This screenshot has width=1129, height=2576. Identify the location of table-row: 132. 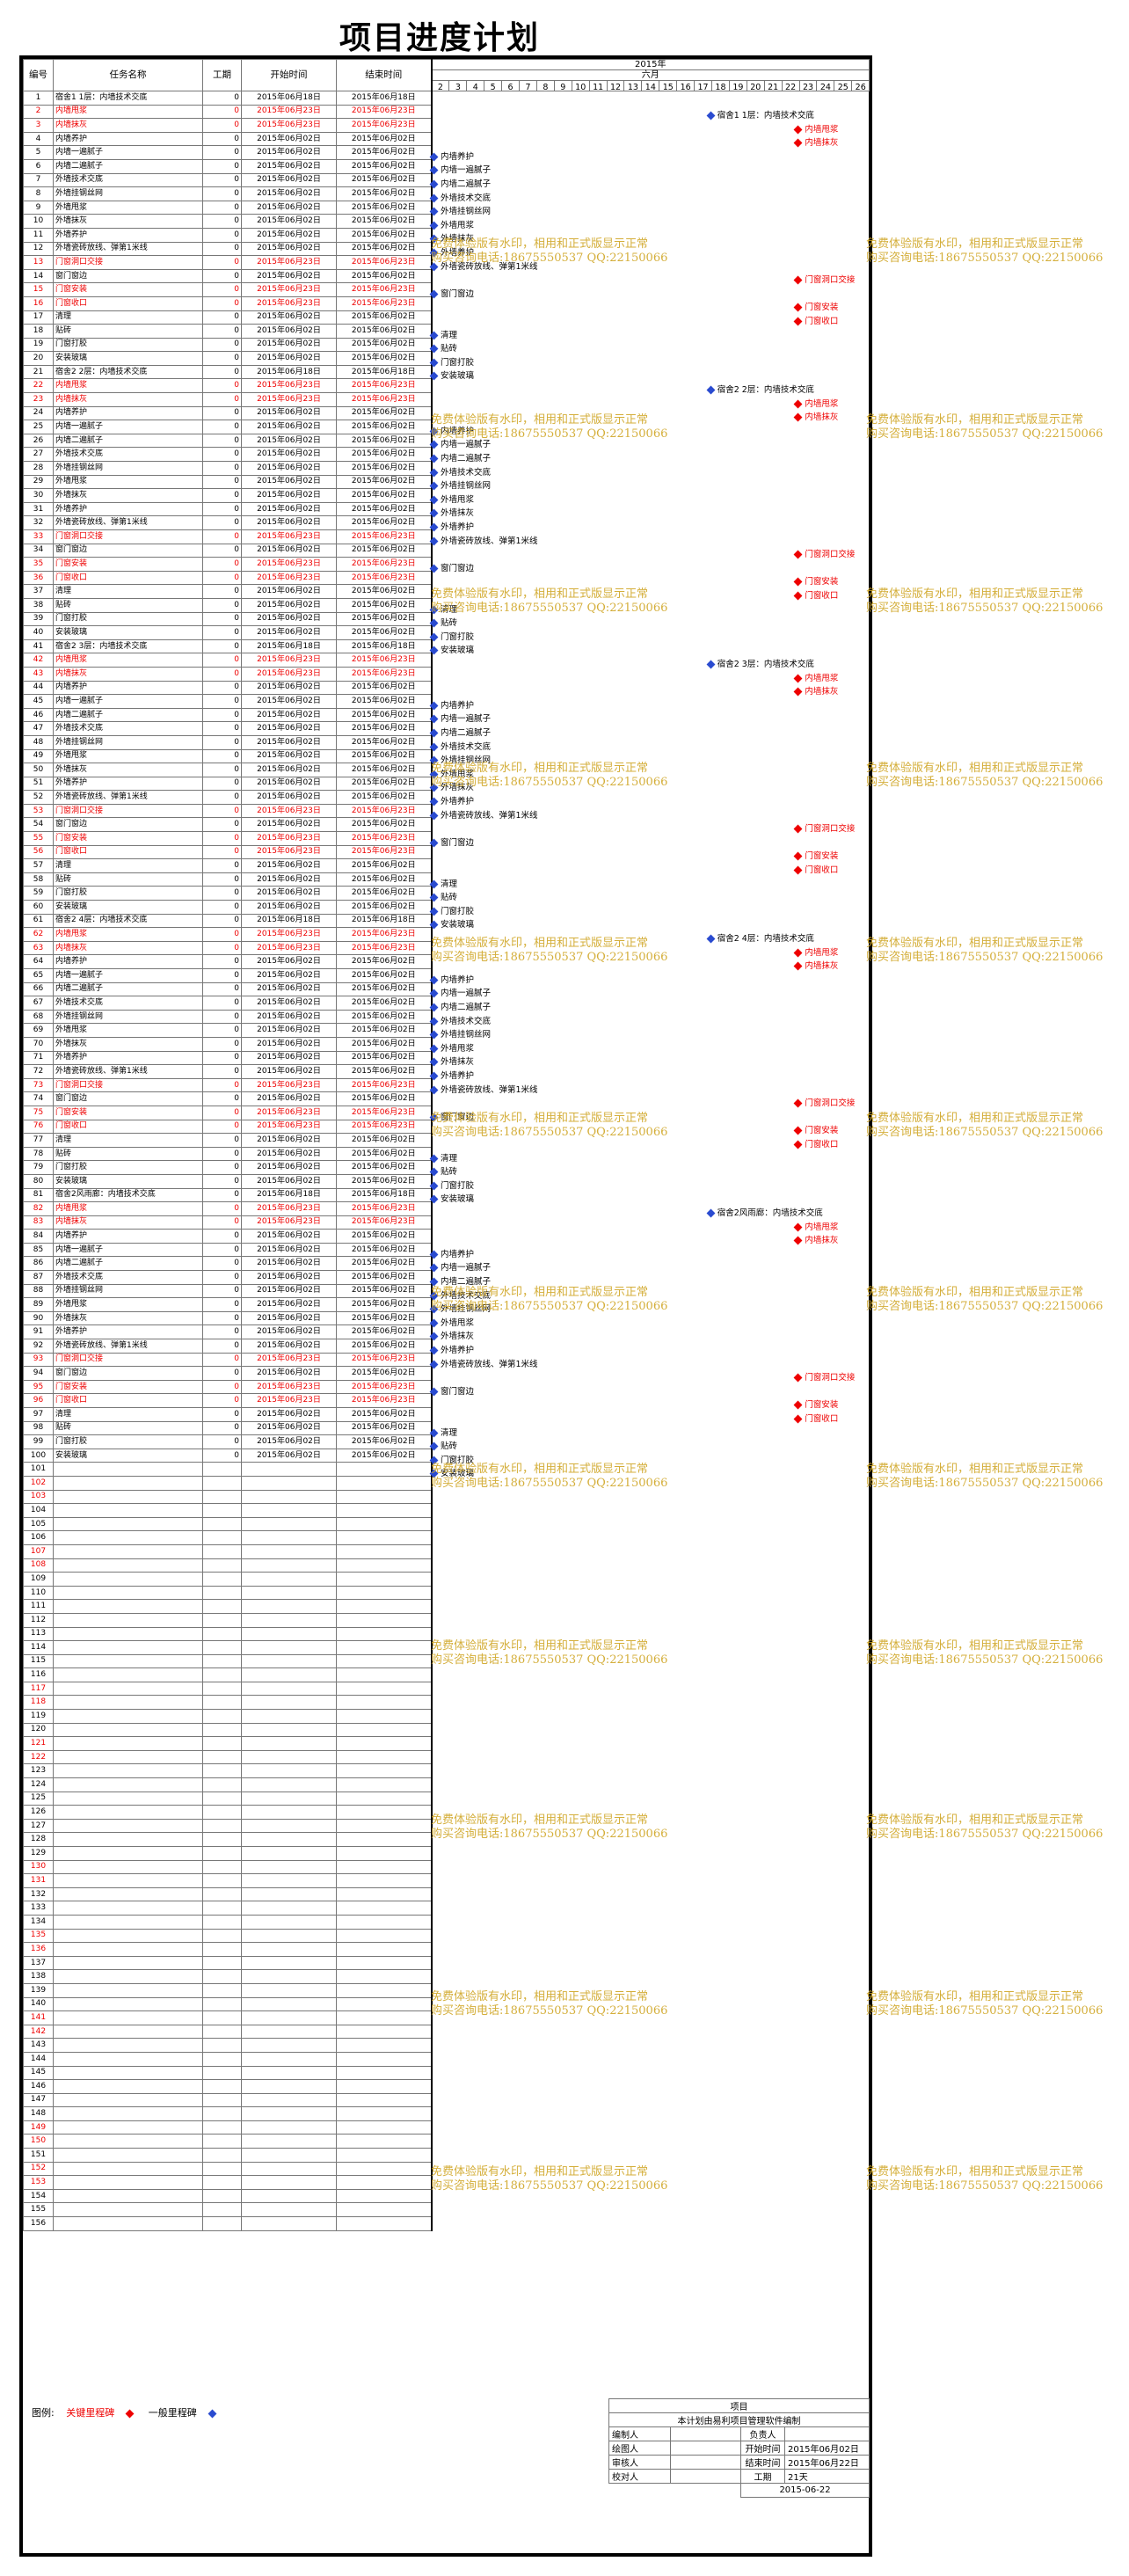
(446, 1894).